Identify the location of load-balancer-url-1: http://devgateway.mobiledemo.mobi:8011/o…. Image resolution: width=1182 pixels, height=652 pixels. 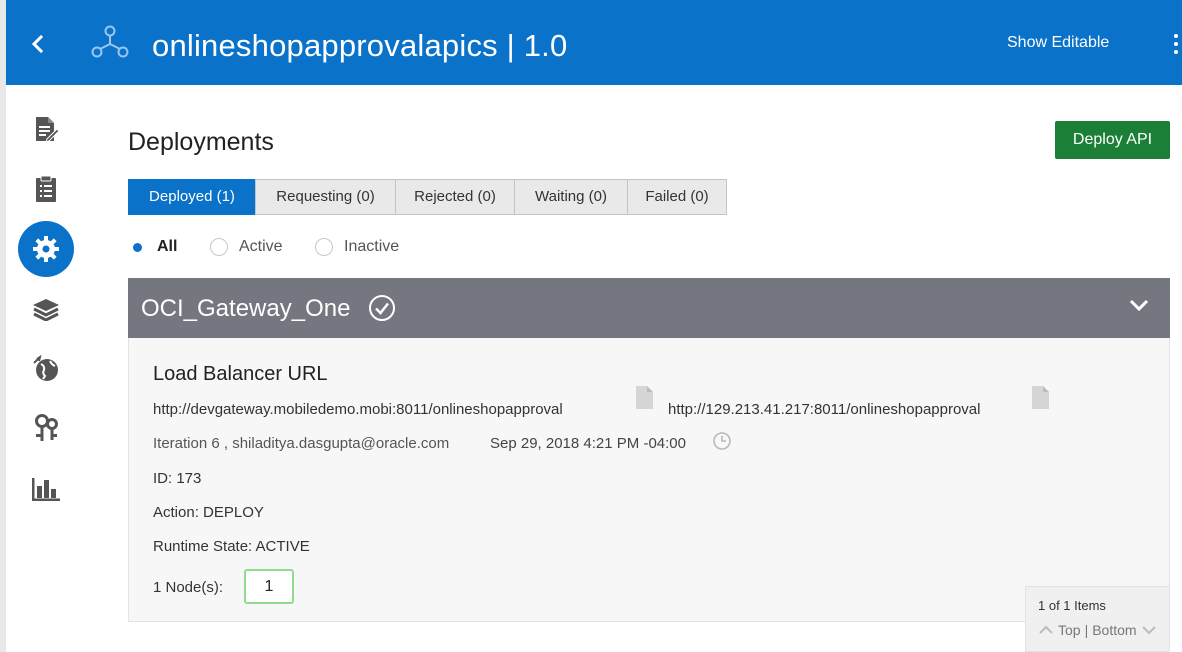
(358, 410).